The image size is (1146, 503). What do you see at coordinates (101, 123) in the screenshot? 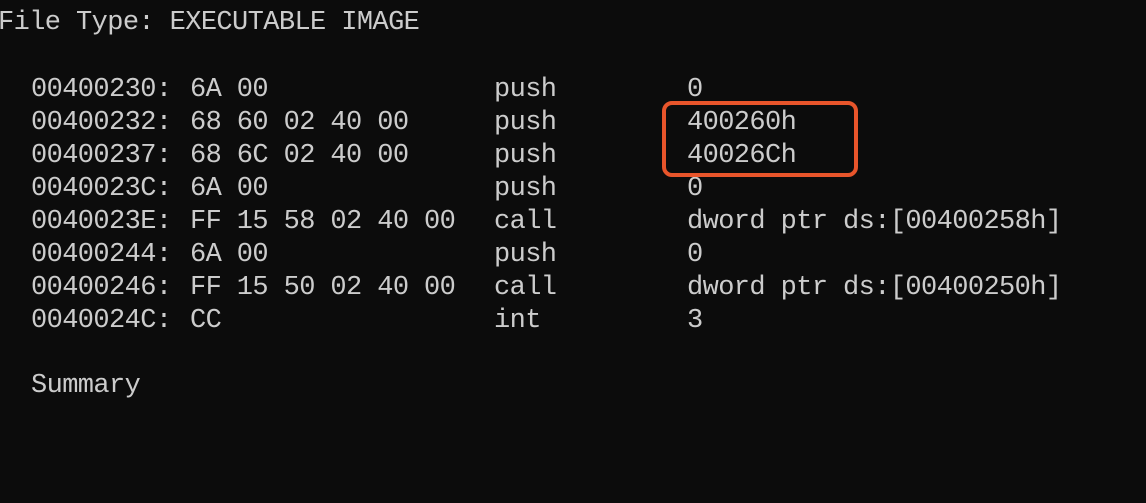
I see `instruction-address: 00400232:` at bounding box center [101, 123].